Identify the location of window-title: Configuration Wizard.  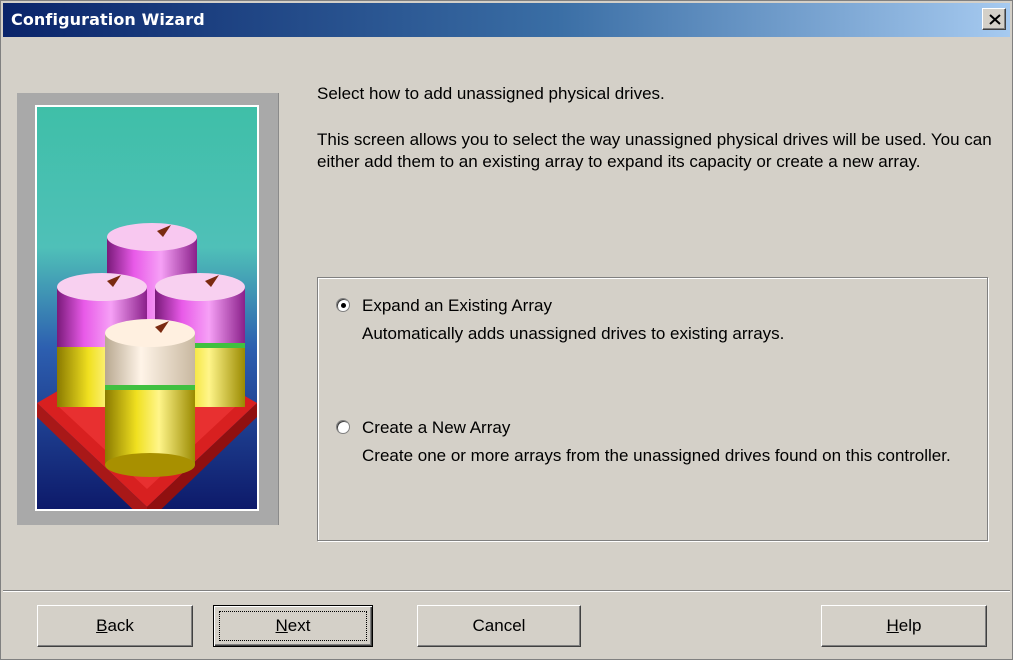
(108, 19).